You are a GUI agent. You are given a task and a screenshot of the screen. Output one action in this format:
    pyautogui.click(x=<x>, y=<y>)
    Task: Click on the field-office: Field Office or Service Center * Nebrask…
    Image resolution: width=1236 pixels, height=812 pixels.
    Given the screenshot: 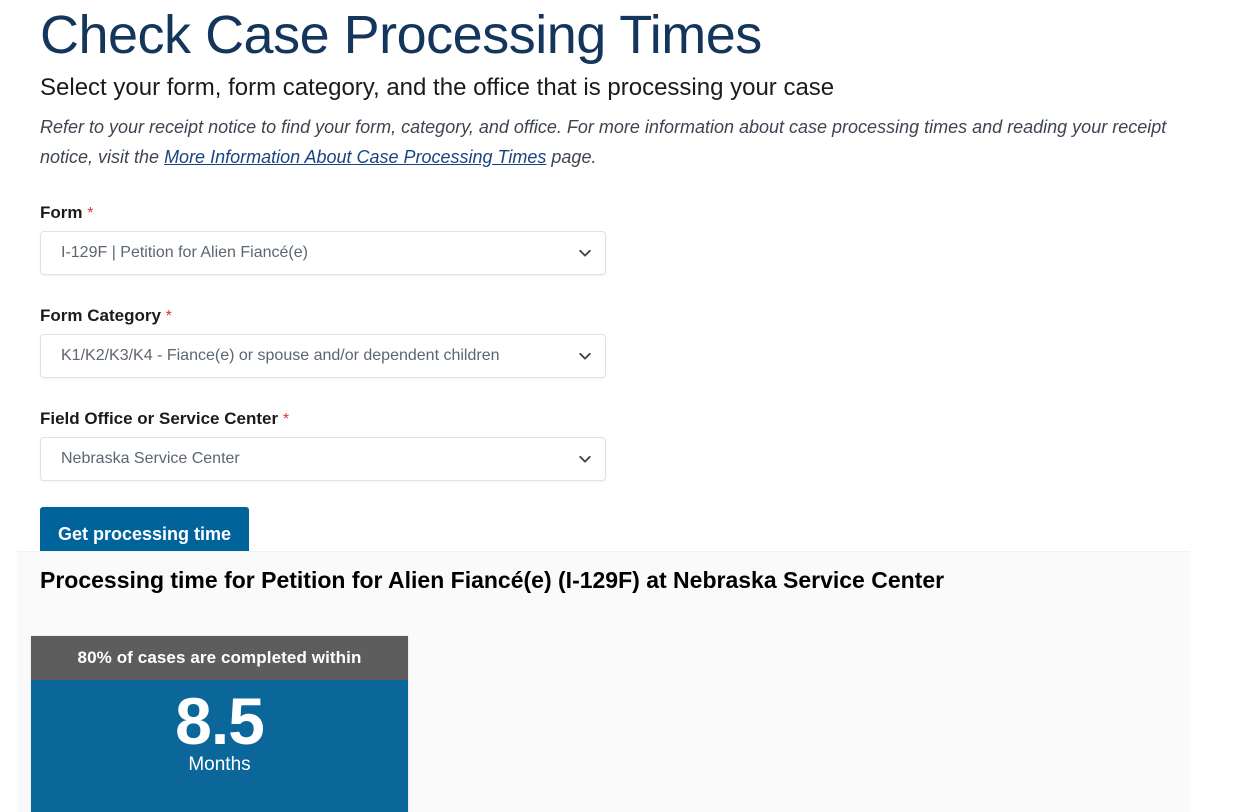 What is the action you would take?
    pyautogui.click(x=618, y=444)
    